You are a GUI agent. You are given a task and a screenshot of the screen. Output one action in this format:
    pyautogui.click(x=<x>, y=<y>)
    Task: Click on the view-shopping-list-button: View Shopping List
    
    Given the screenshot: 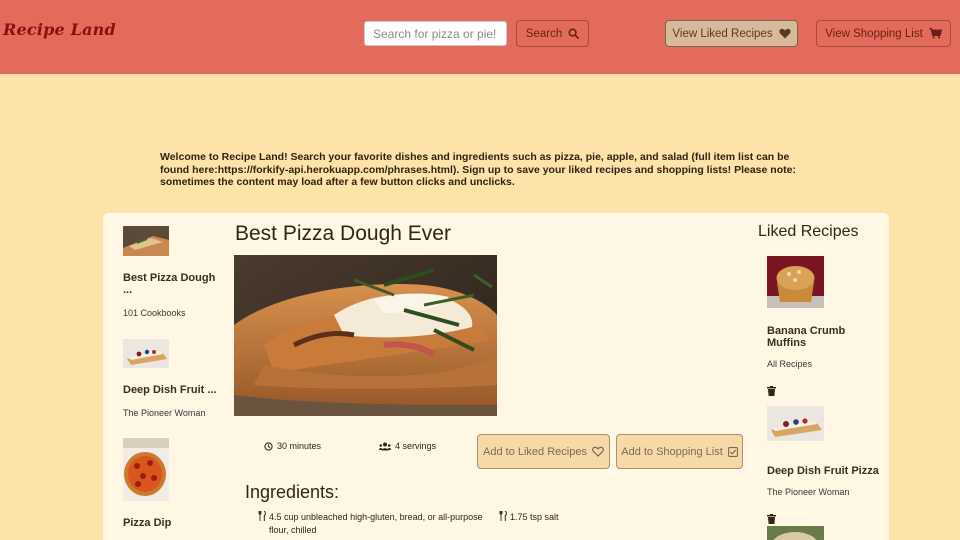 What is the action you would take?
    pyautogui.click(x=883, y=33)
    